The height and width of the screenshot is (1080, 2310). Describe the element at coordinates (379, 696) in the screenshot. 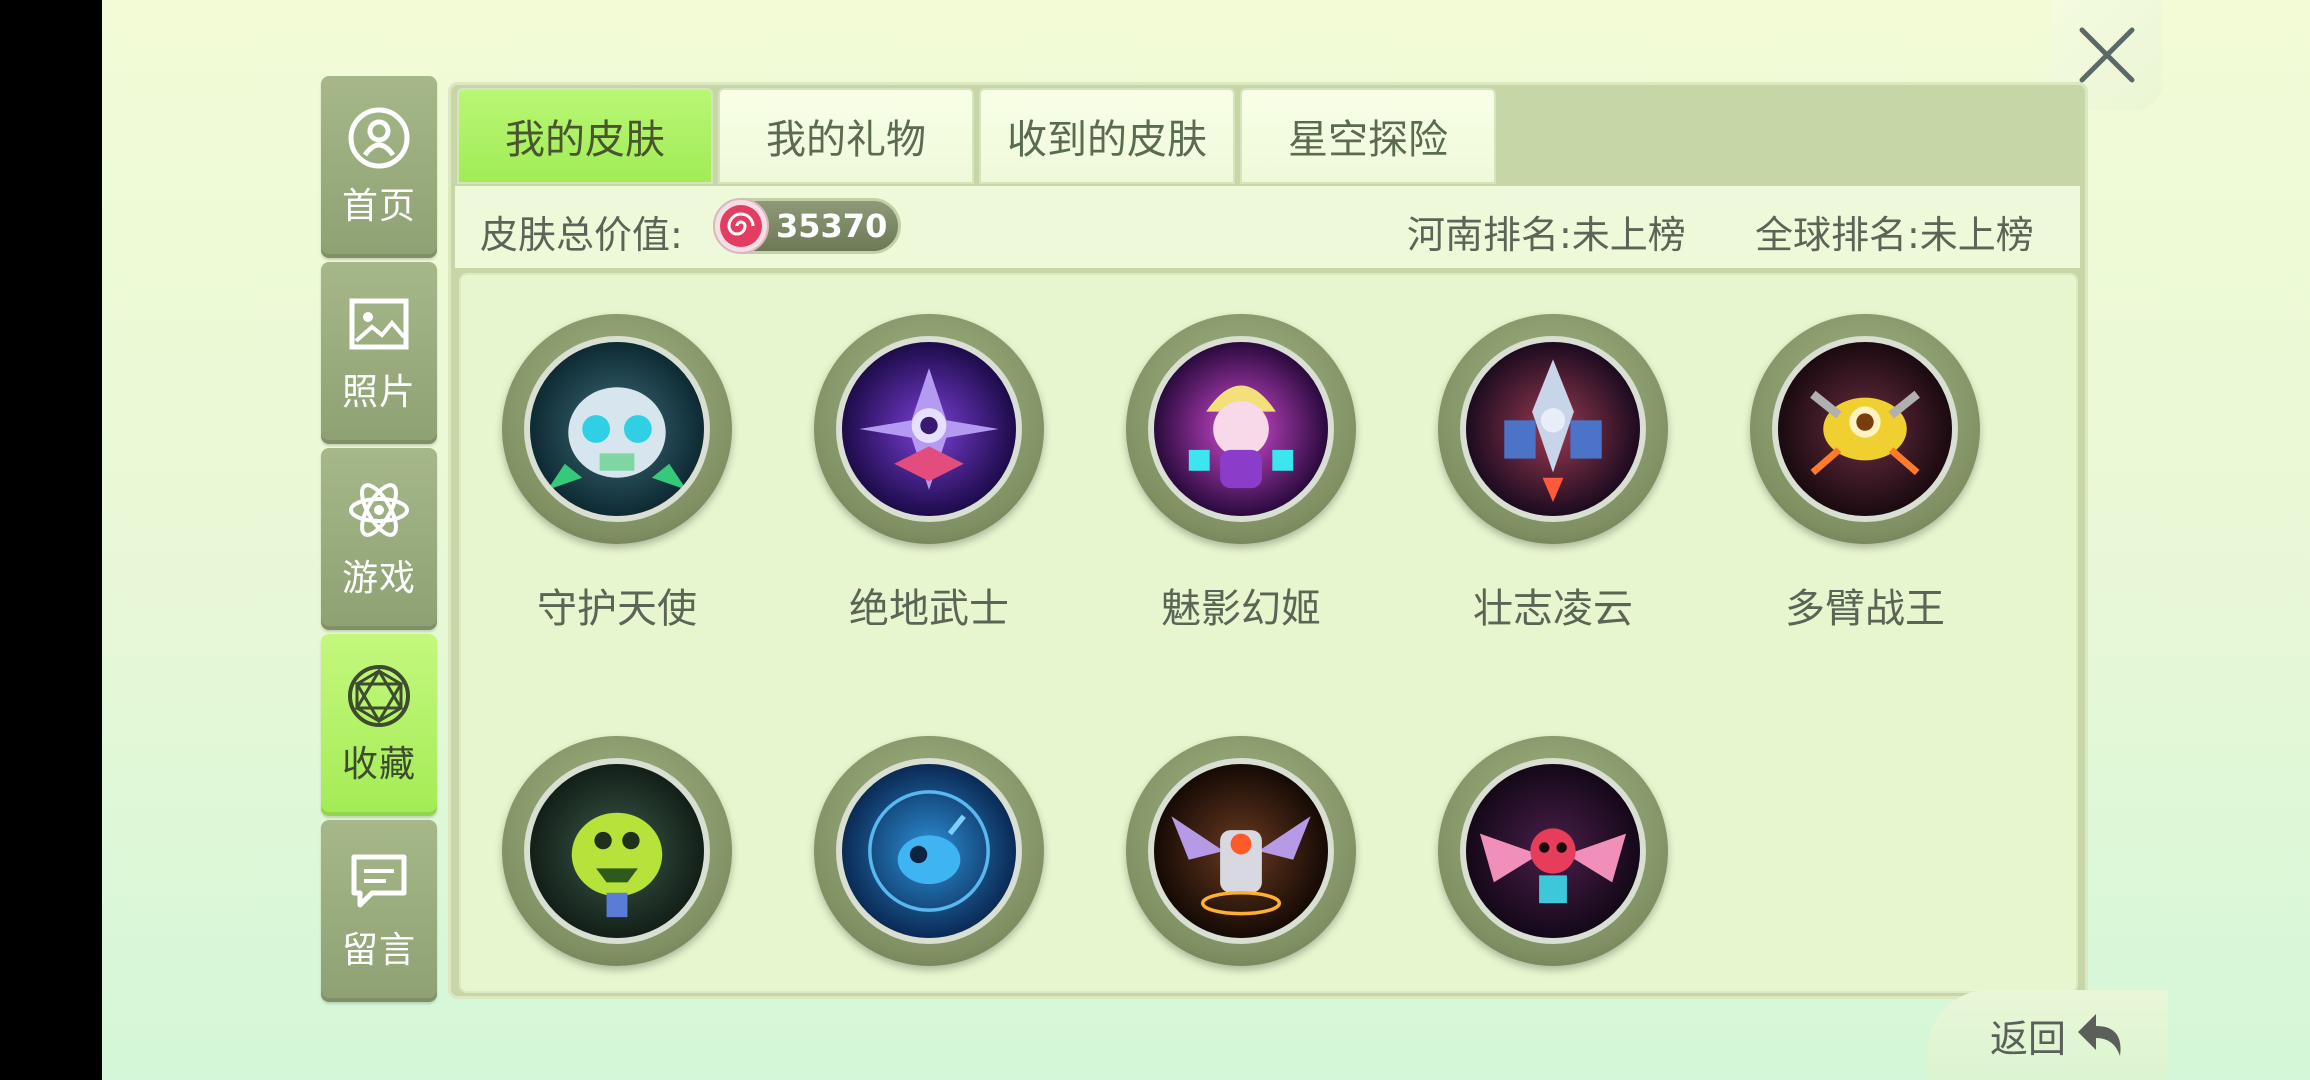

I see `gem-icon` at that location.